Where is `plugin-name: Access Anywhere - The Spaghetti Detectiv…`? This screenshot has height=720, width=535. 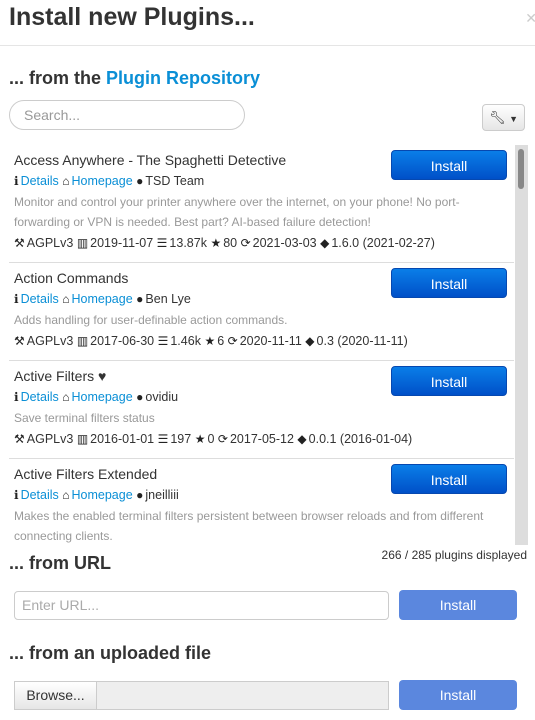 plugin-name: Access Anywhere - The Spaghetti Detectiv… is located at coordinates (150, 160).